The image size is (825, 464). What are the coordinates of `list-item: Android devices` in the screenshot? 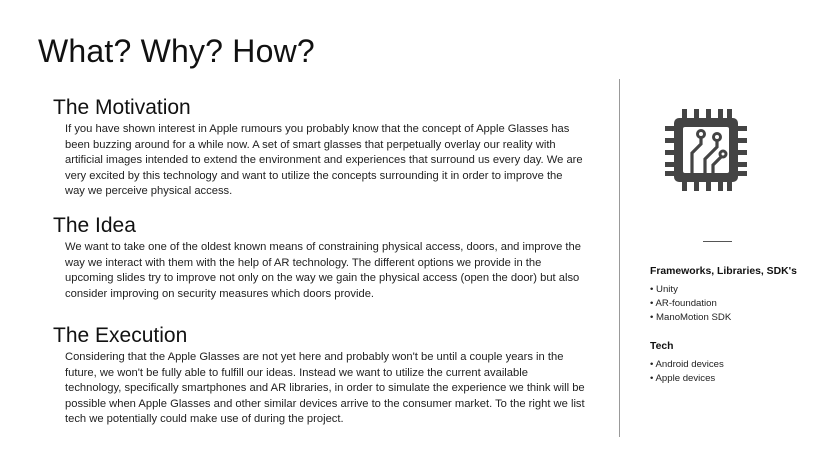 It's located at (735, 365).